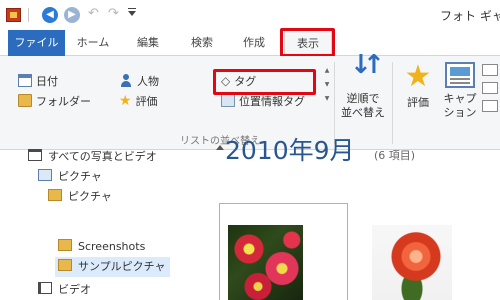 The image size is (500, 300). I want to click on reverse-sort-button: 逆順で 並べ替え, so click(363, 89).